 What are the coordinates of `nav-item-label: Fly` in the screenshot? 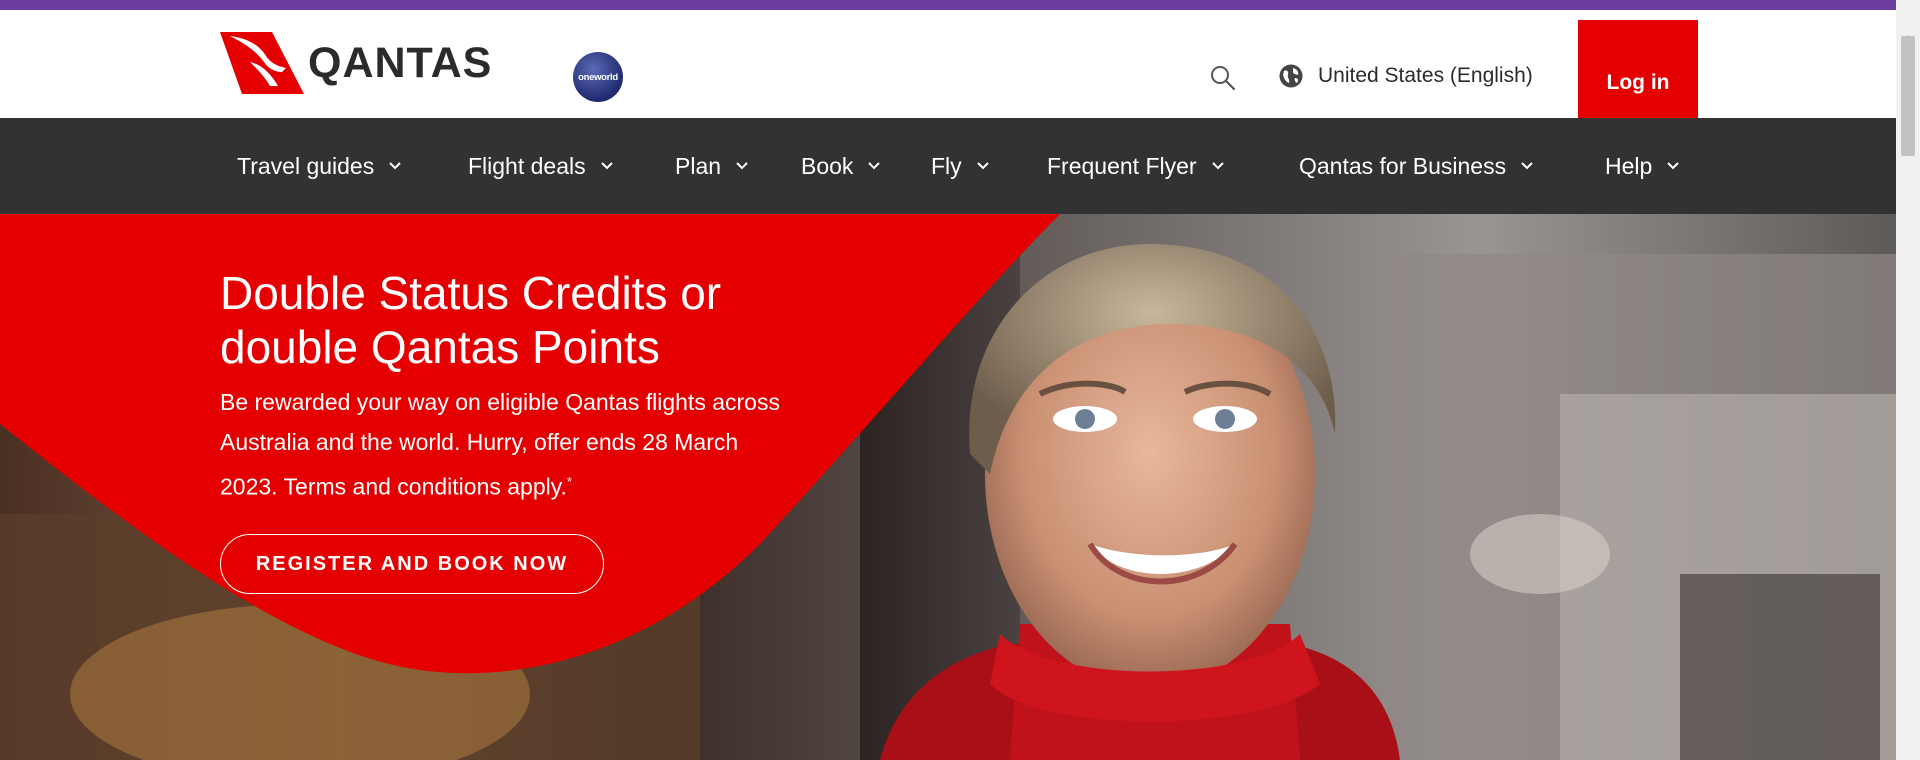 It's located at (946, 165).